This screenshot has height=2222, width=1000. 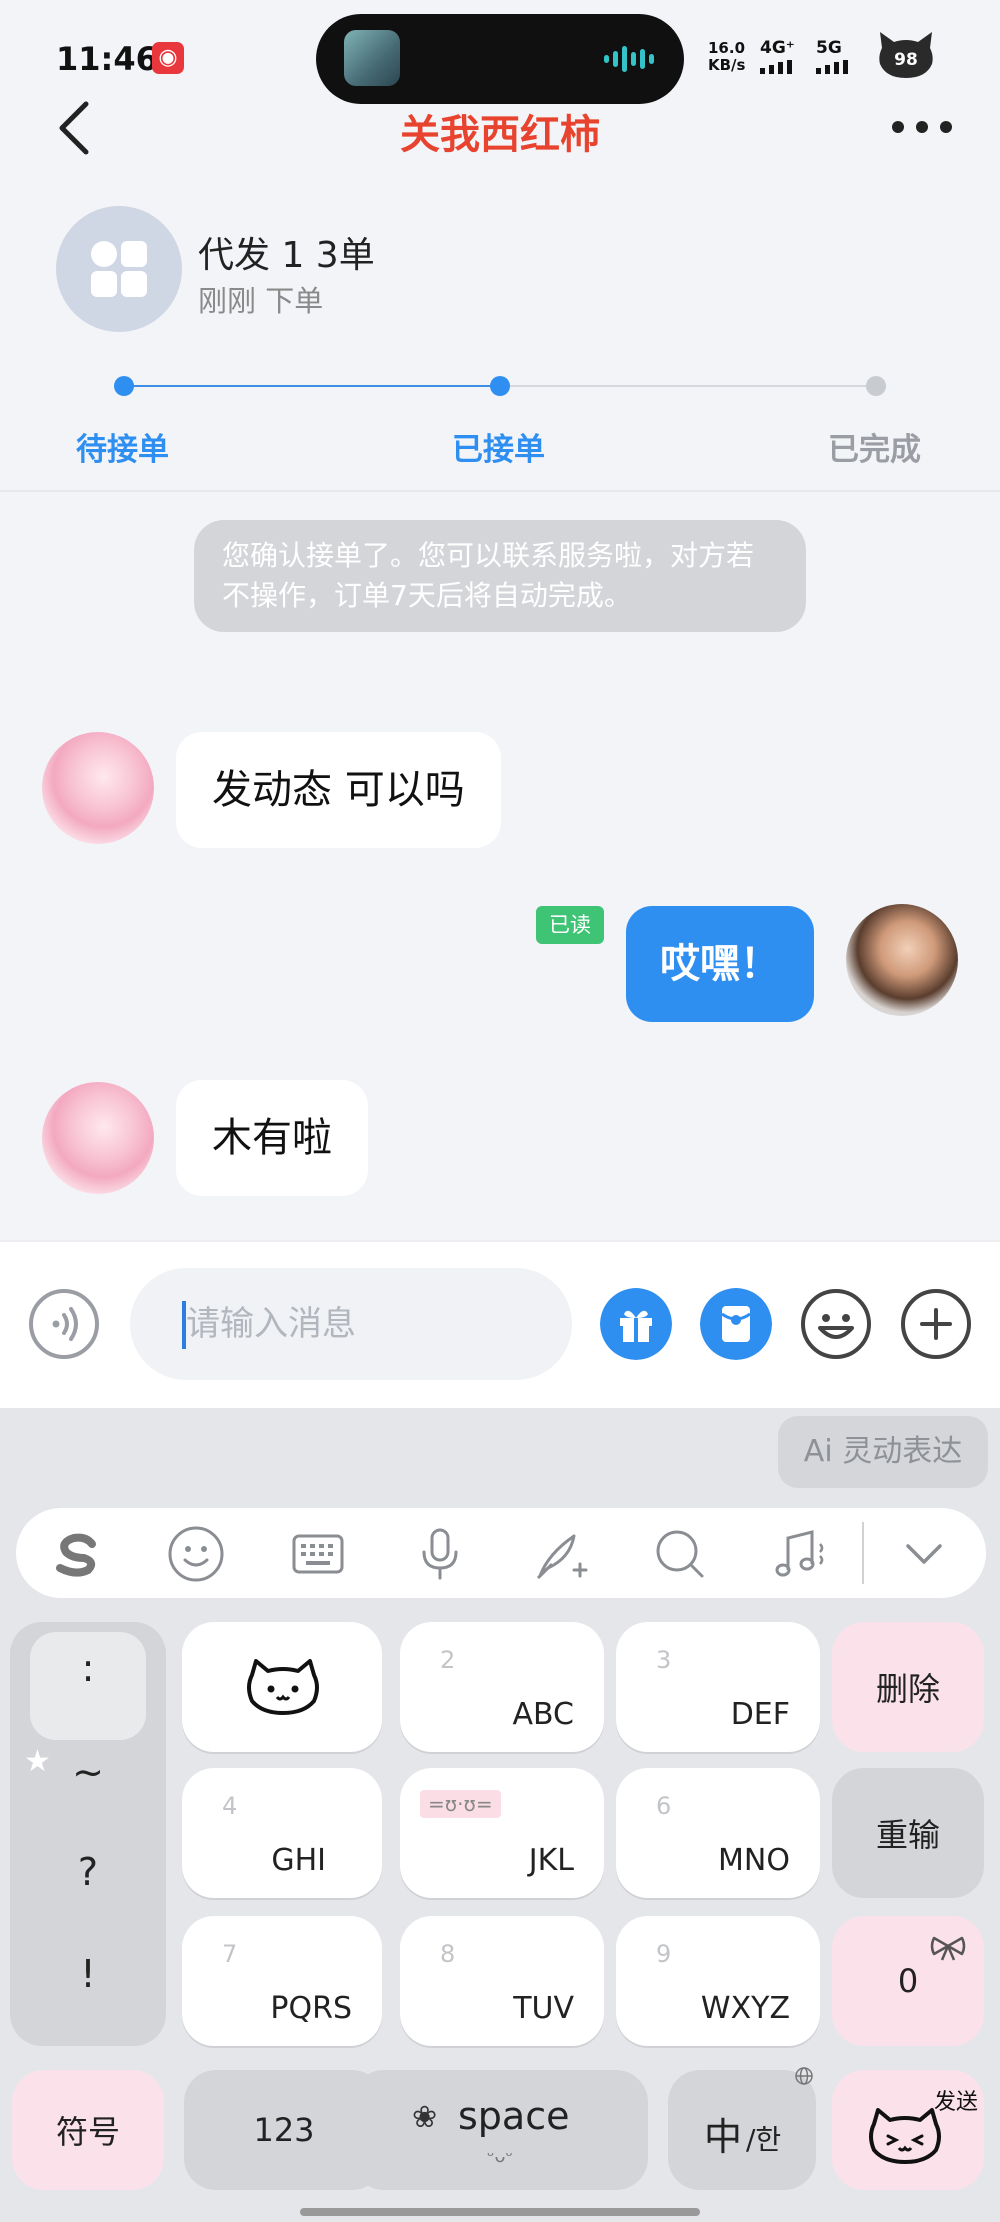 I want to click on netease-music-icon: ◉, so click(x=168, y=58).